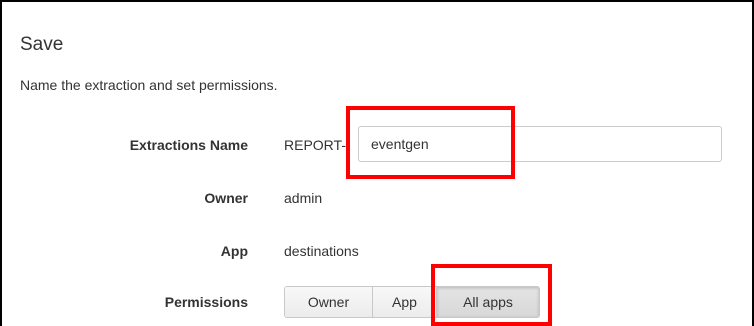  What do you see at coordinates (303, 198) in the screenshot?
I see `owner-value: admin` at bounding box center [303, 198].